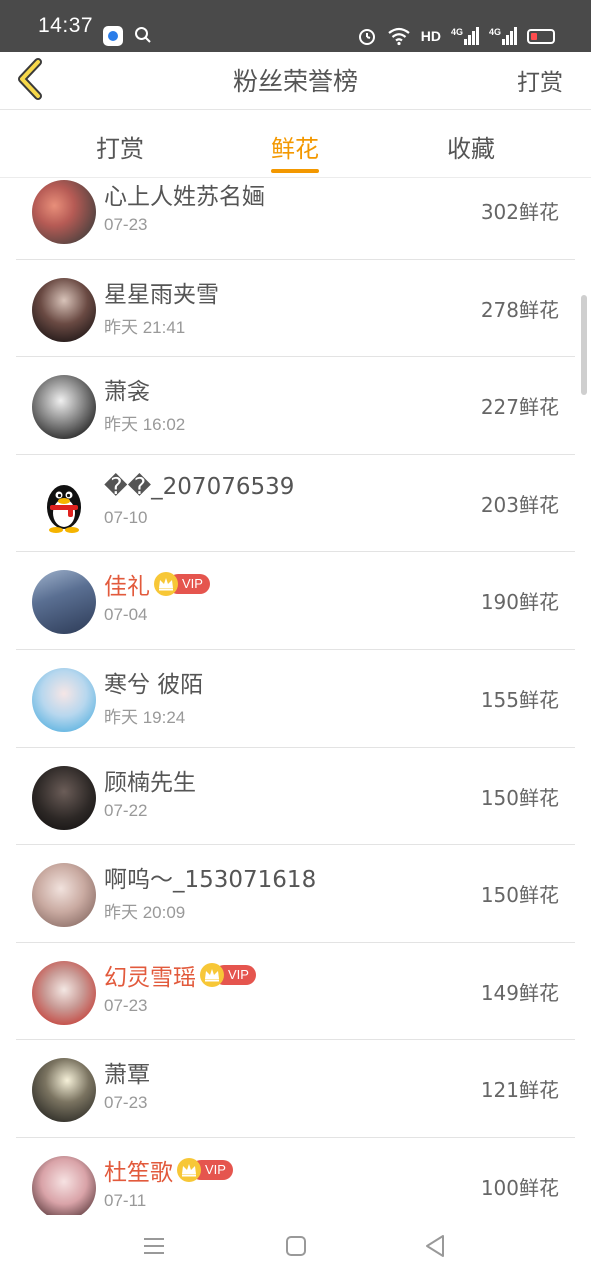 The height and width of the screenshot is (1280, 591). I want to click on tab-favorites: 收藏, so click(471, 146).